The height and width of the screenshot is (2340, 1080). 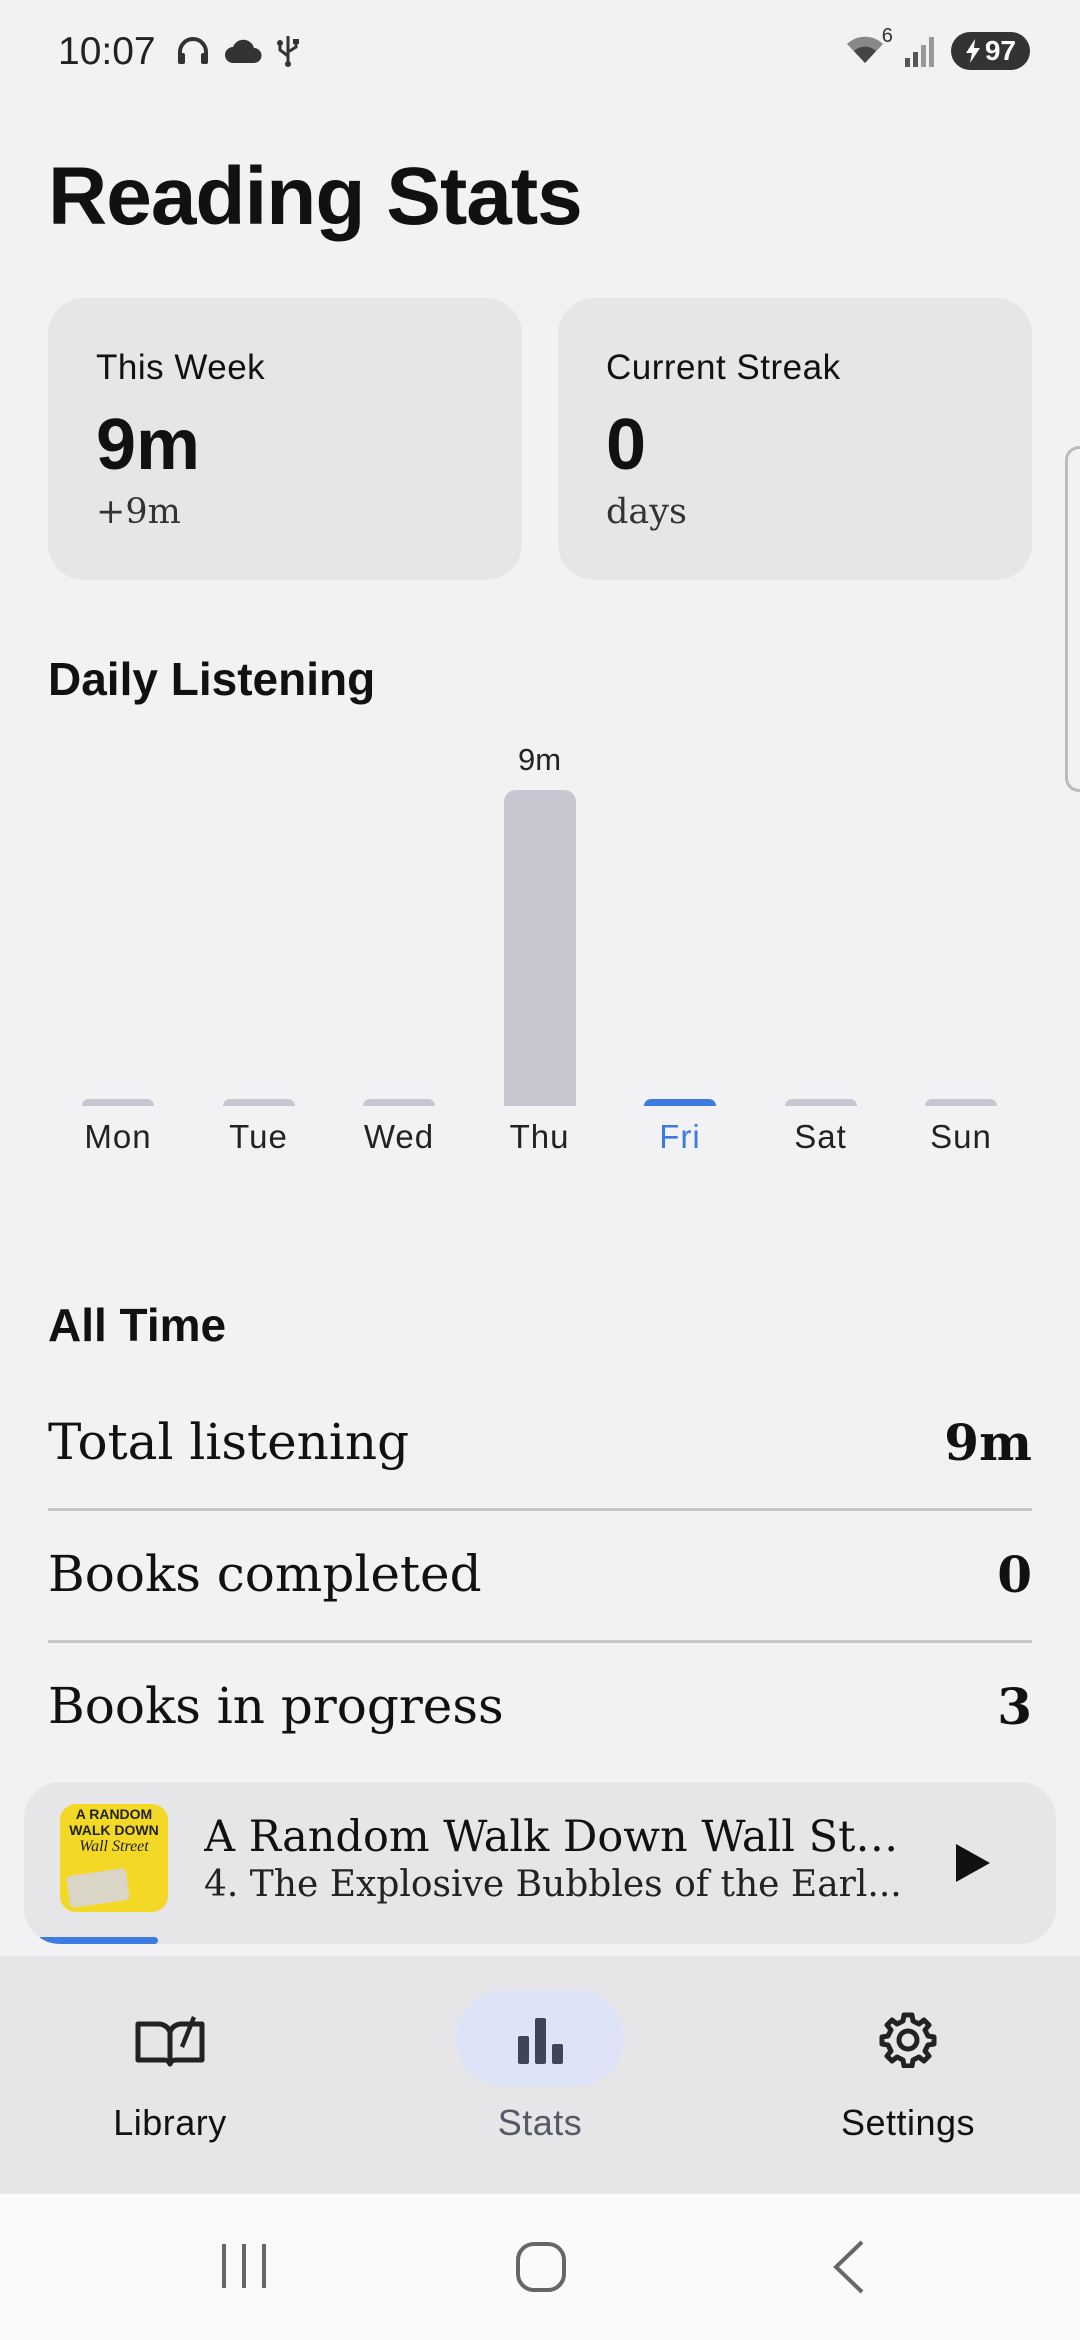 I want to click on battery-indicator: 97, so click(x=990, y=51).